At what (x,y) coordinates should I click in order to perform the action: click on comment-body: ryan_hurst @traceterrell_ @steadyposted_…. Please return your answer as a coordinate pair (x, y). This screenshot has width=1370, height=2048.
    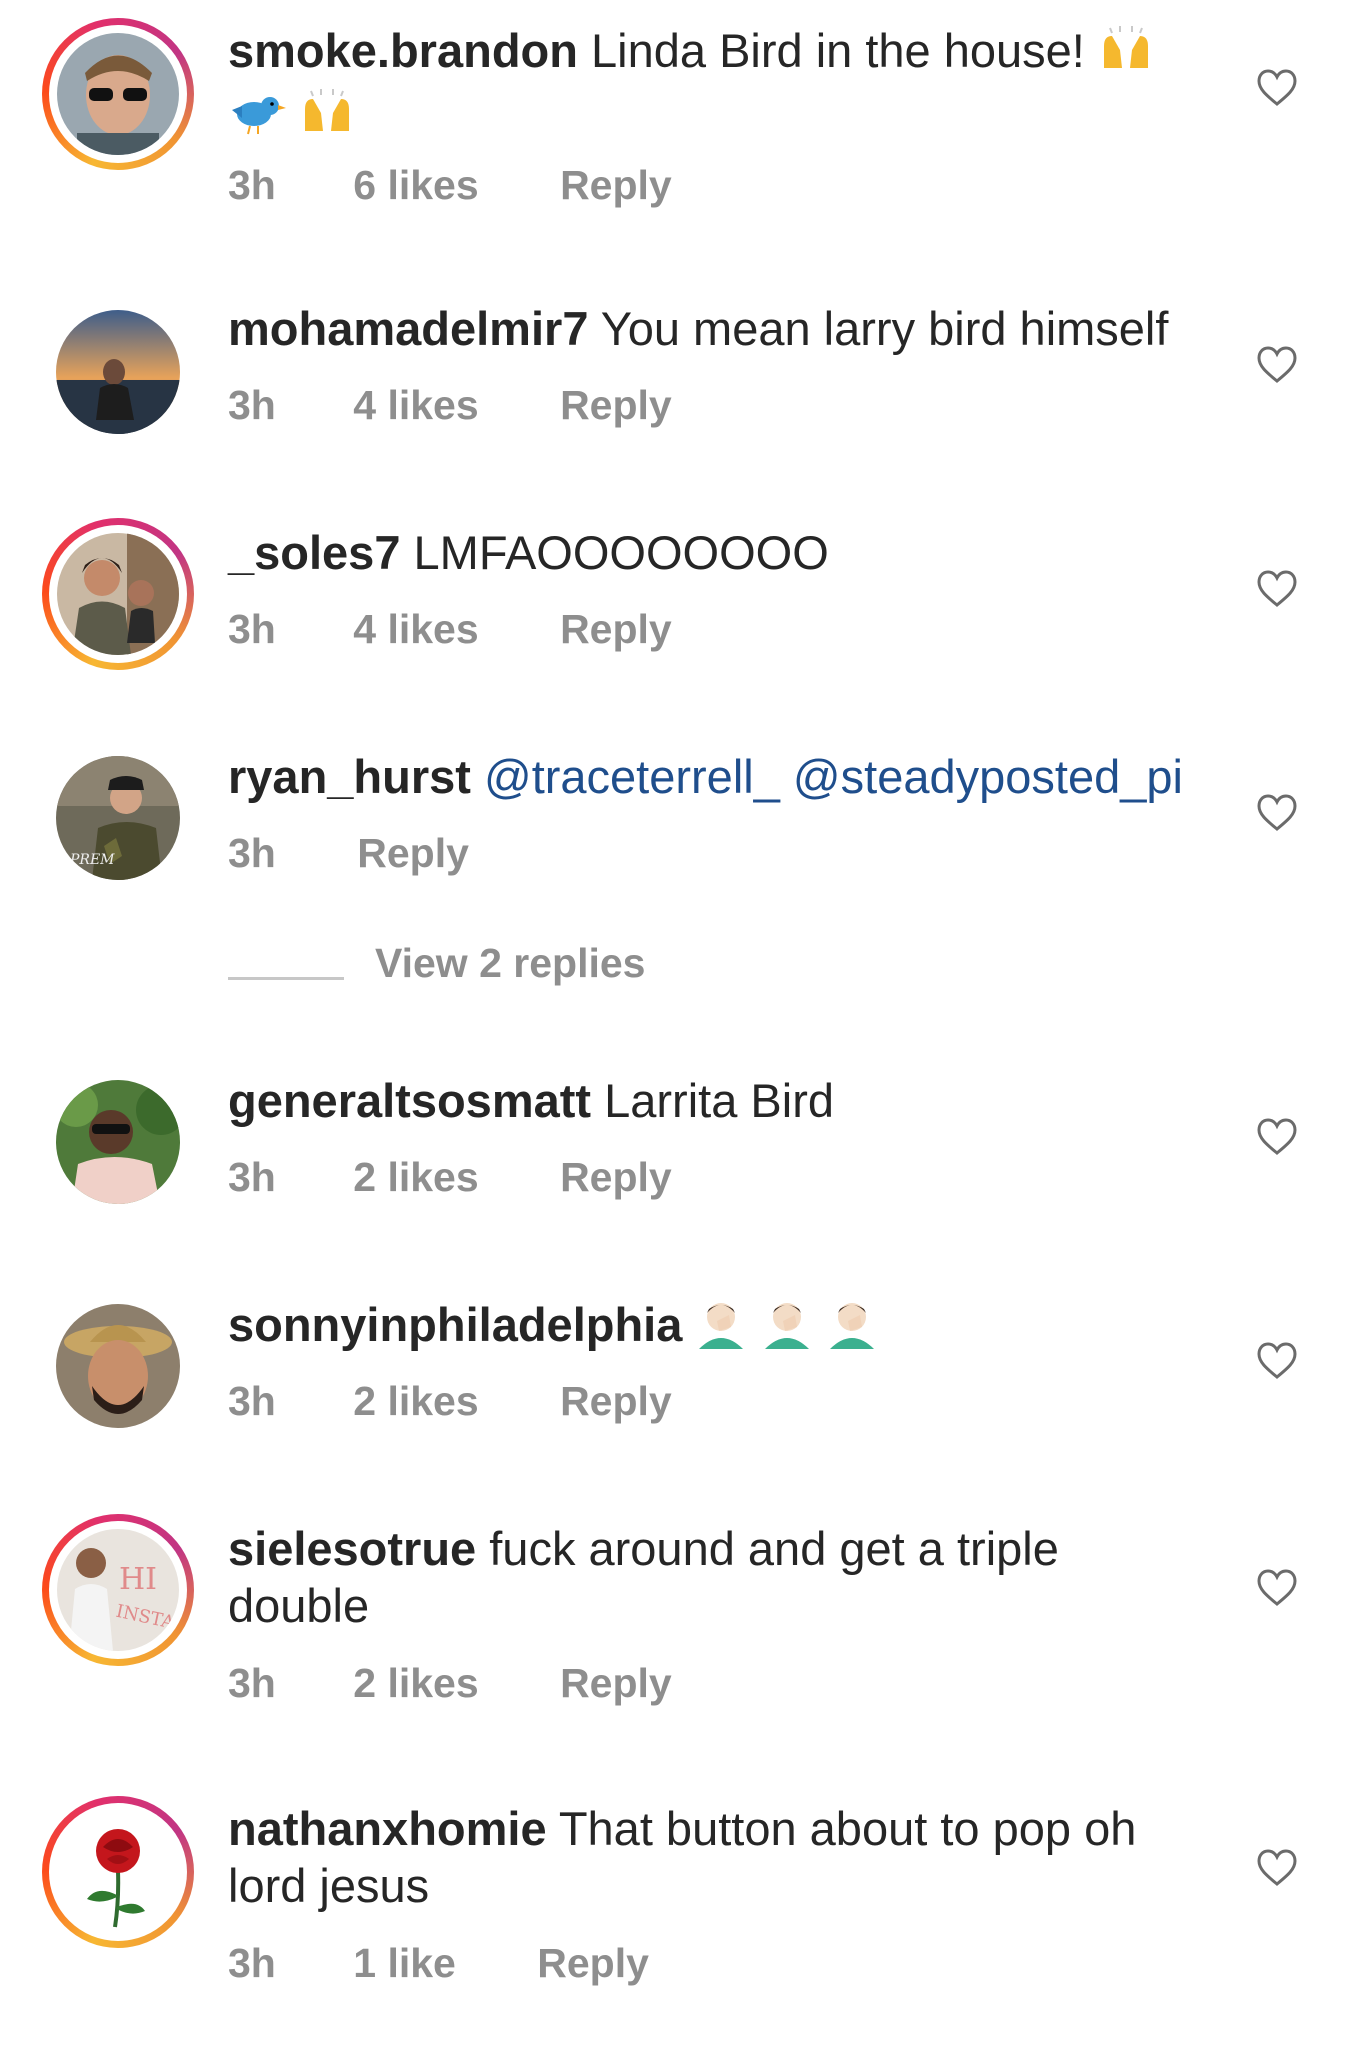
    Looking at the image, I should click on (718, 776).